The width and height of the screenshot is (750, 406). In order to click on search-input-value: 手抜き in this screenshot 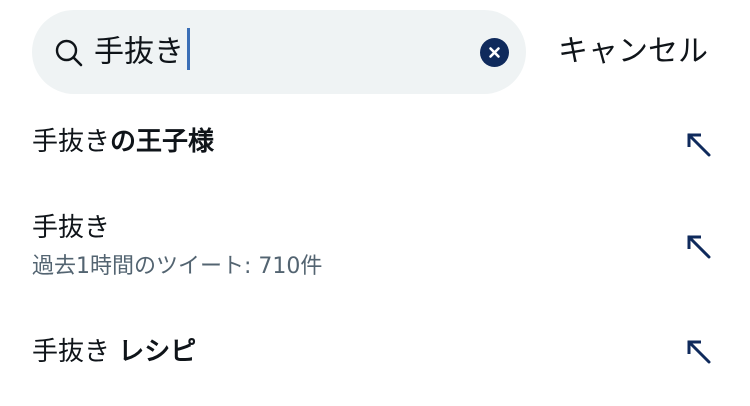, I will do `click(139, 52)`.